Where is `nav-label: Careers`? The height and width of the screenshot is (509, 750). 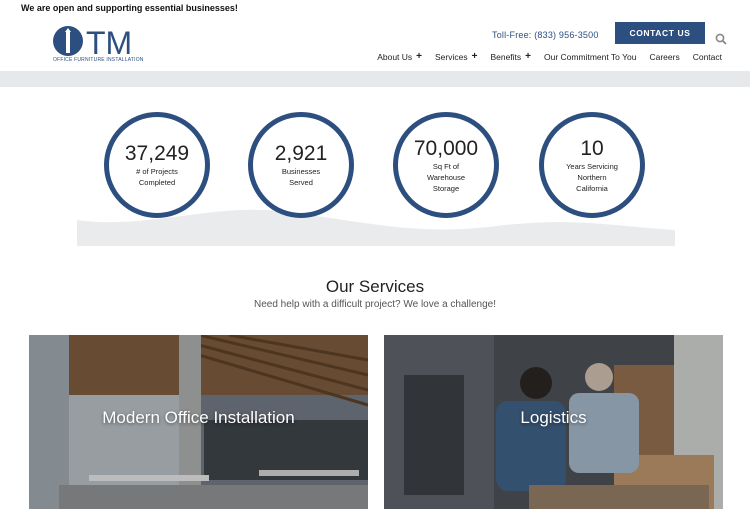 nav-label: Careers is located at coordinates (664, 57).